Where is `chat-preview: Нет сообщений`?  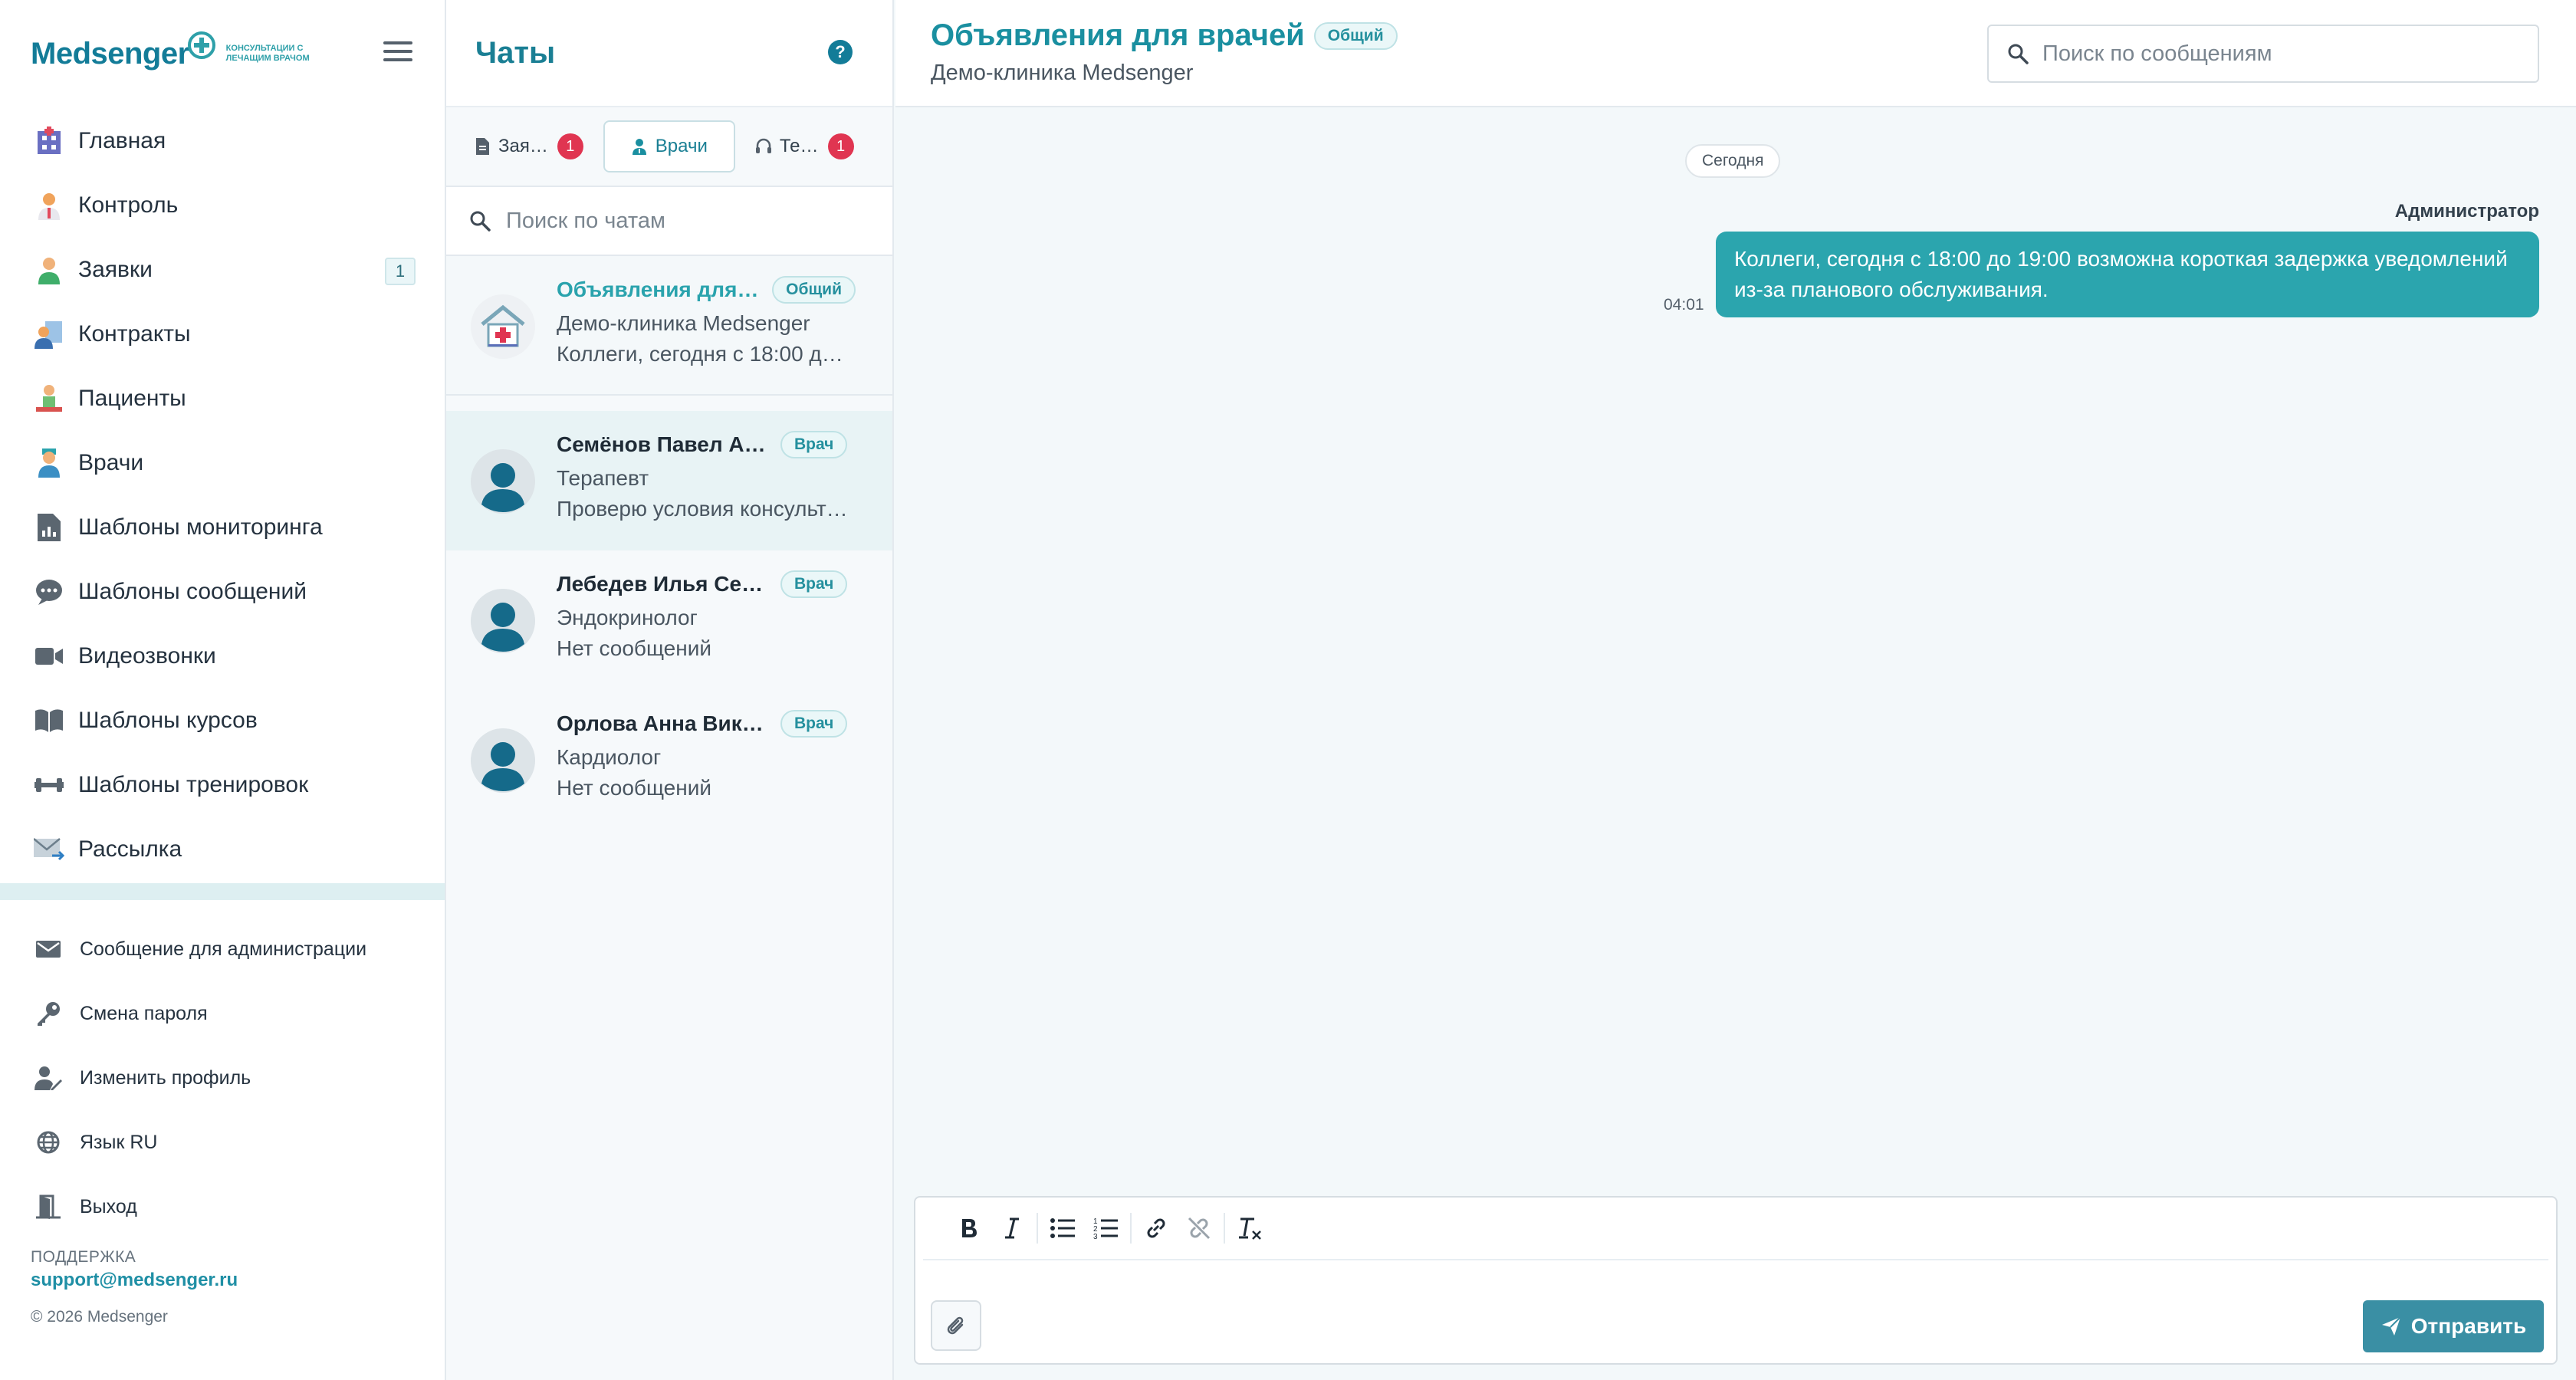 chat-preview: Нет сообщений is located at coordinates (634, 788).